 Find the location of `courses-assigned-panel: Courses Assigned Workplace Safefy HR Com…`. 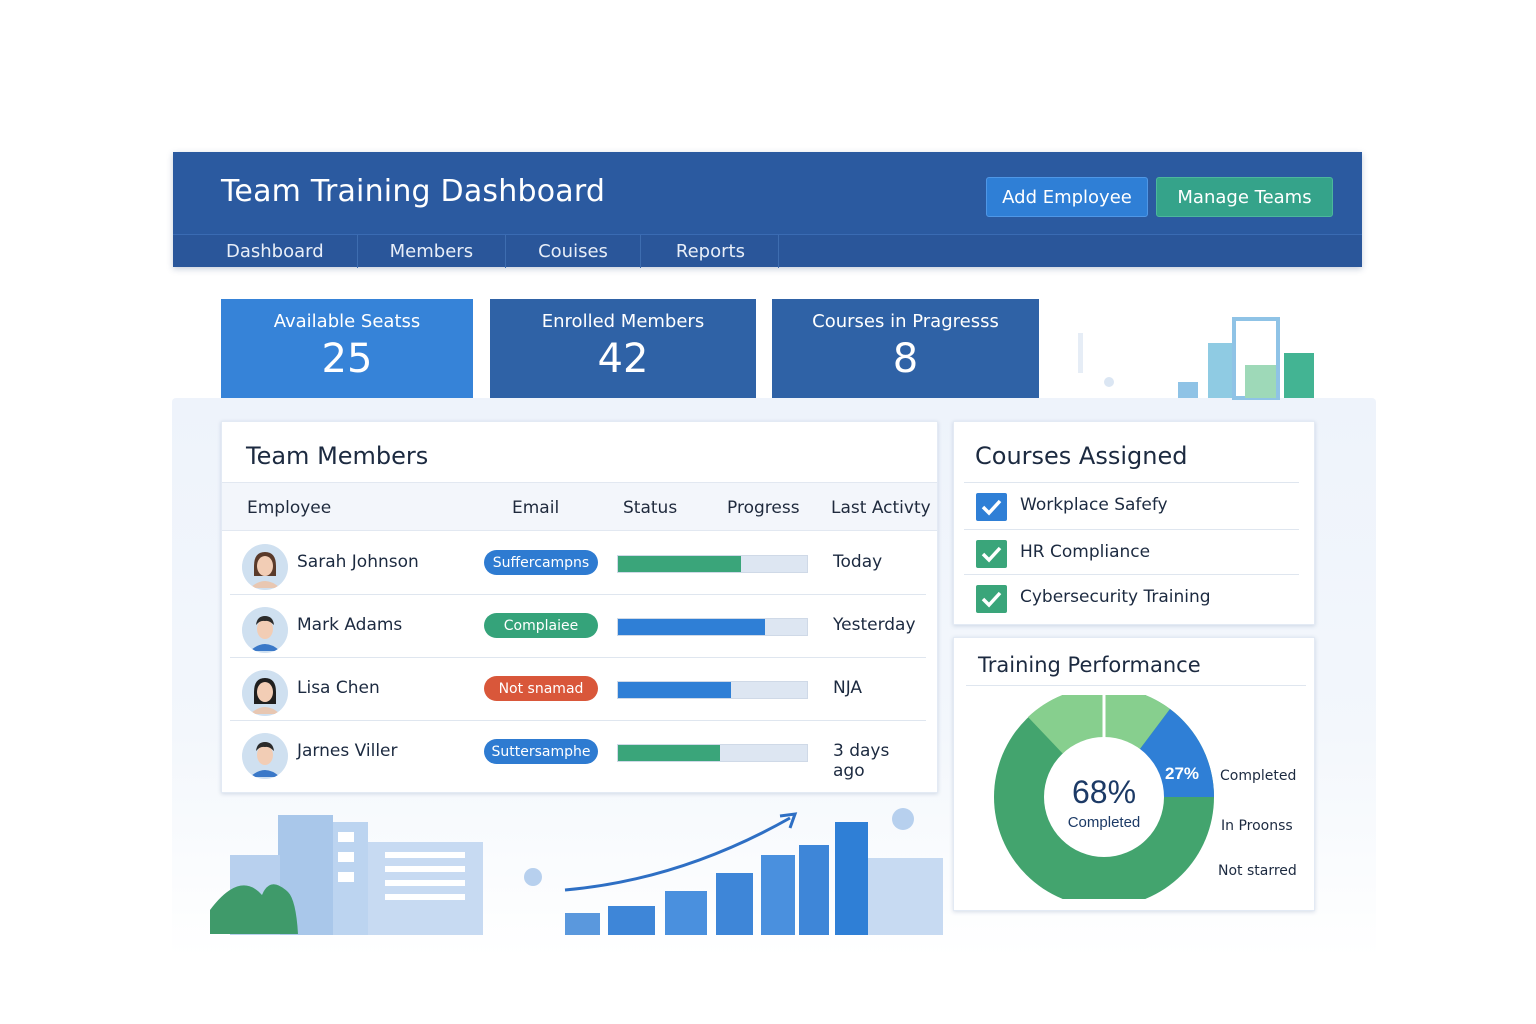

courses-assigned-panel: Courses Assigned Workplace Safefy HR Com… is located at coordinates (1134, 523).